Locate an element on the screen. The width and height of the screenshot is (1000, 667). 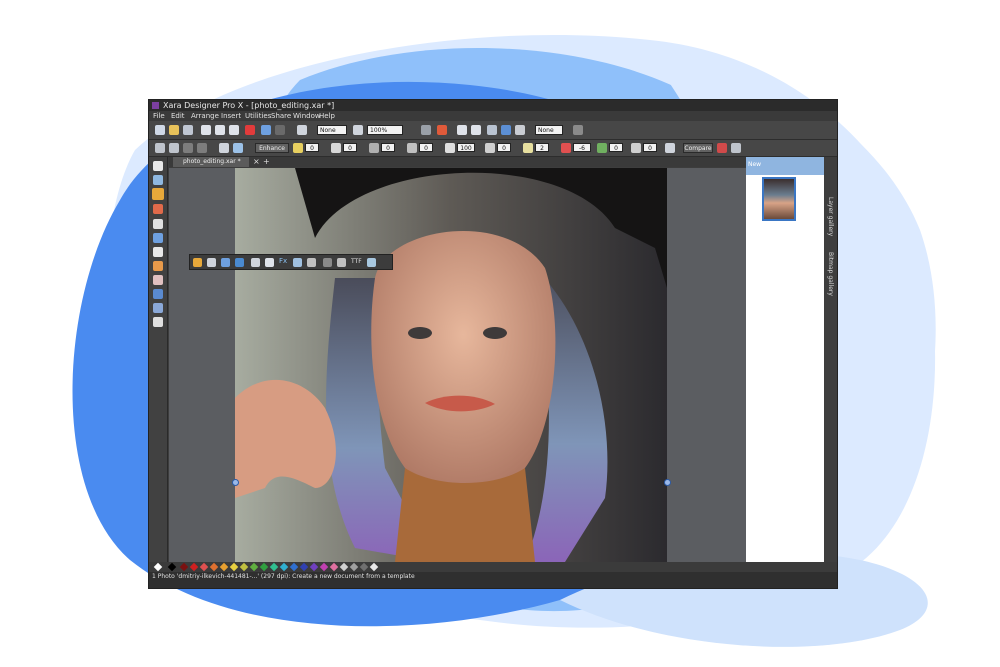
align-icon is located at coordinates (327, 262).